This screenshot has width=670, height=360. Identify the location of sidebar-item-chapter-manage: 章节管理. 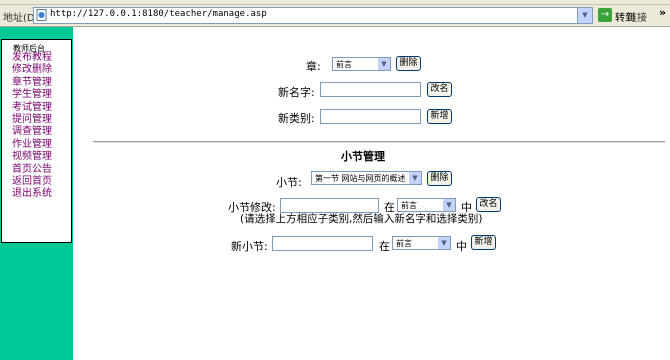
(27, 83).